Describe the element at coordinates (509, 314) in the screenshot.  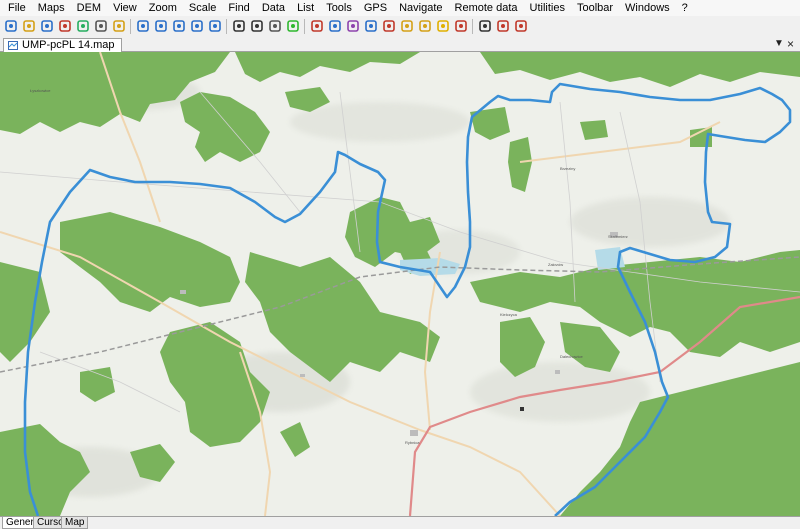
I see `place-label: Kielczyca` at that location.